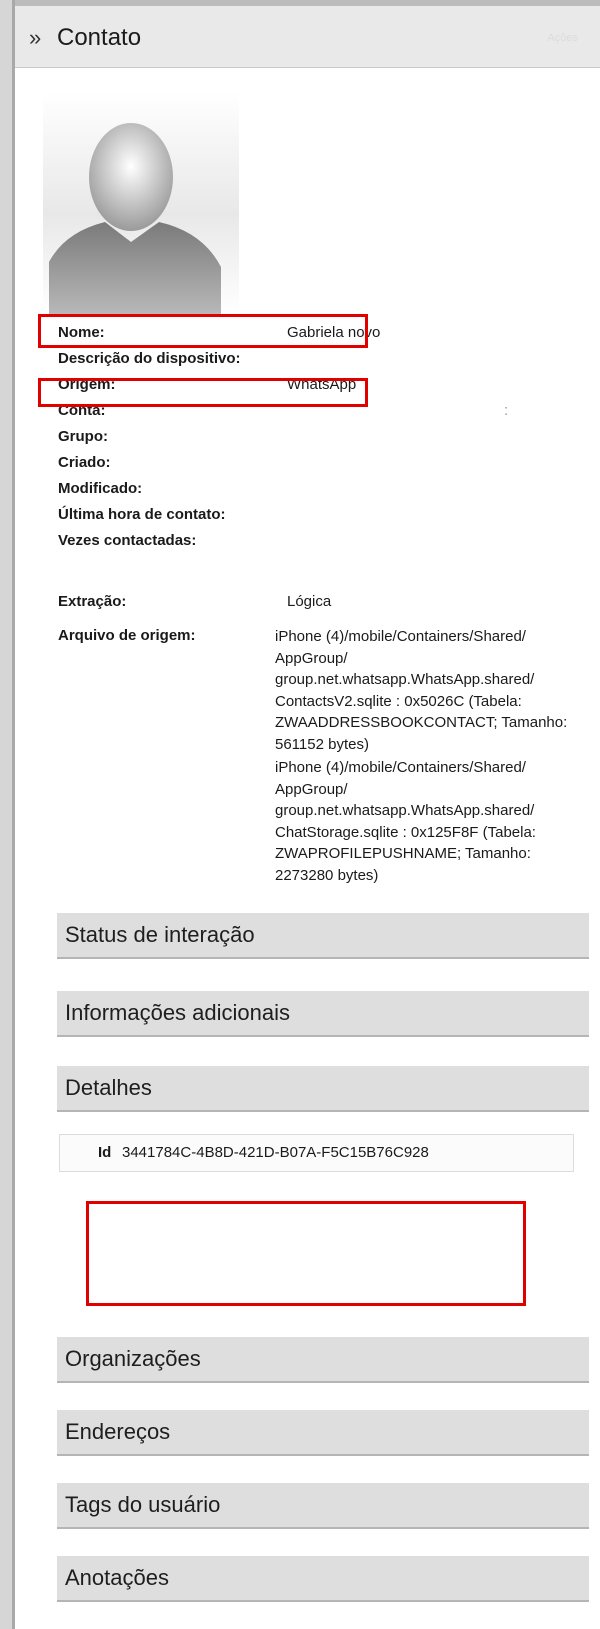 The height and width of the screenshot is (1629, 600). What do you see at coordinates (99, 37) in the screenshot?
I see `panel-title: Contato` at bounding box center [99, 37].